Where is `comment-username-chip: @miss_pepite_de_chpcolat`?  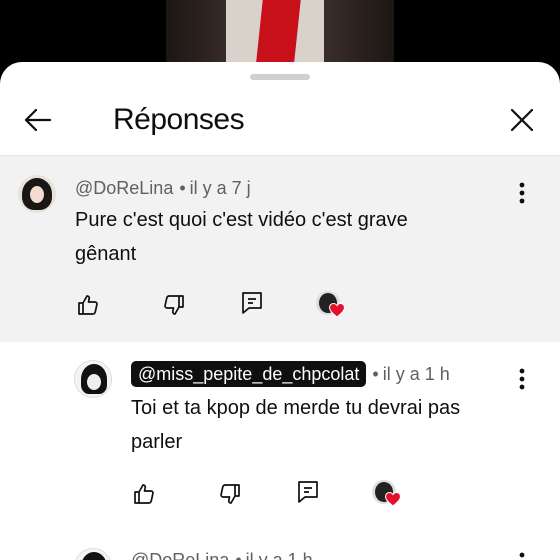 comment-username-chip: @miss_pepite_de_chpcolat is located at coordinates (249, 374).